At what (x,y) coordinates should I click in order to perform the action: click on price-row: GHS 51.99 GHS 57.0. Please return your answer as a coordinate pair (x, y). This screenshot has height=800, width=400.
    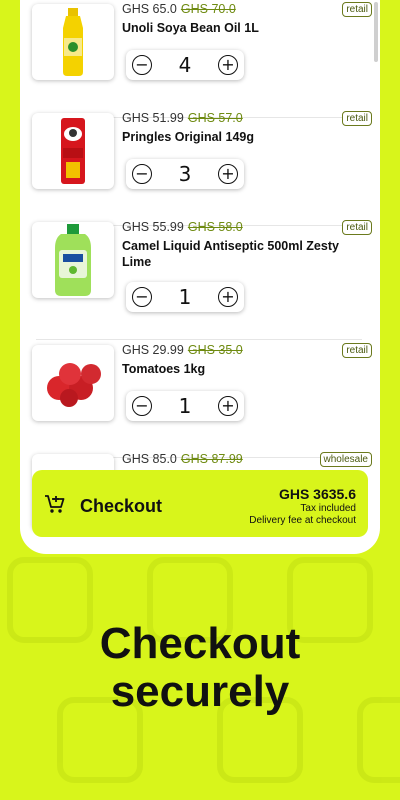
    Looking at the image, I should click on (182, 118).